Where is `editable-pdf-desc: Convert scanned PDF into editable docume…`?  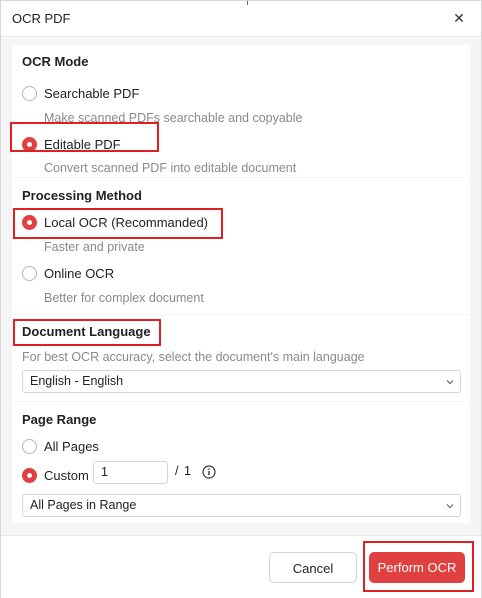
editable-pdf-desc: Convert scanned PDF into editable docume… is located at coordinates (170, 168).